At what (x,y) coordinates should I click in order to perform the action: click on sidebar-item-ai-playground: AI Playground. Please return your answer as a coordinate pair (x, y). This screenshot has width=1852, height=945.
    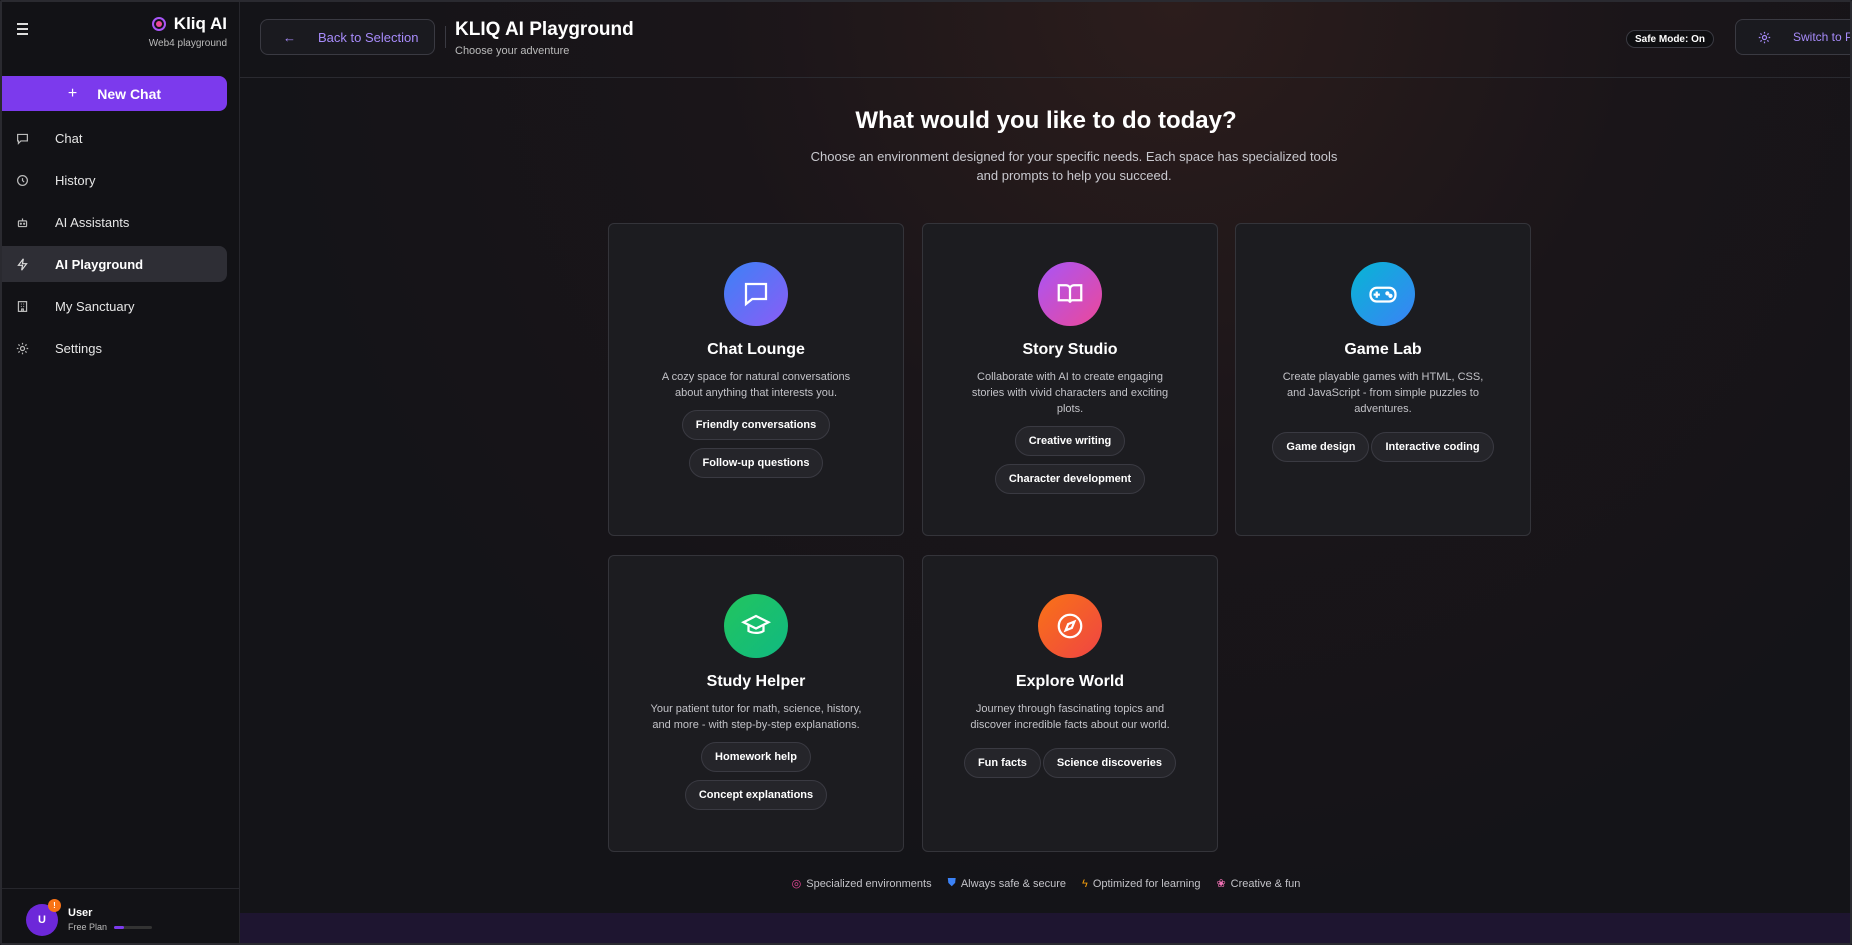
    Looking at the image, I should click on (114, 264).